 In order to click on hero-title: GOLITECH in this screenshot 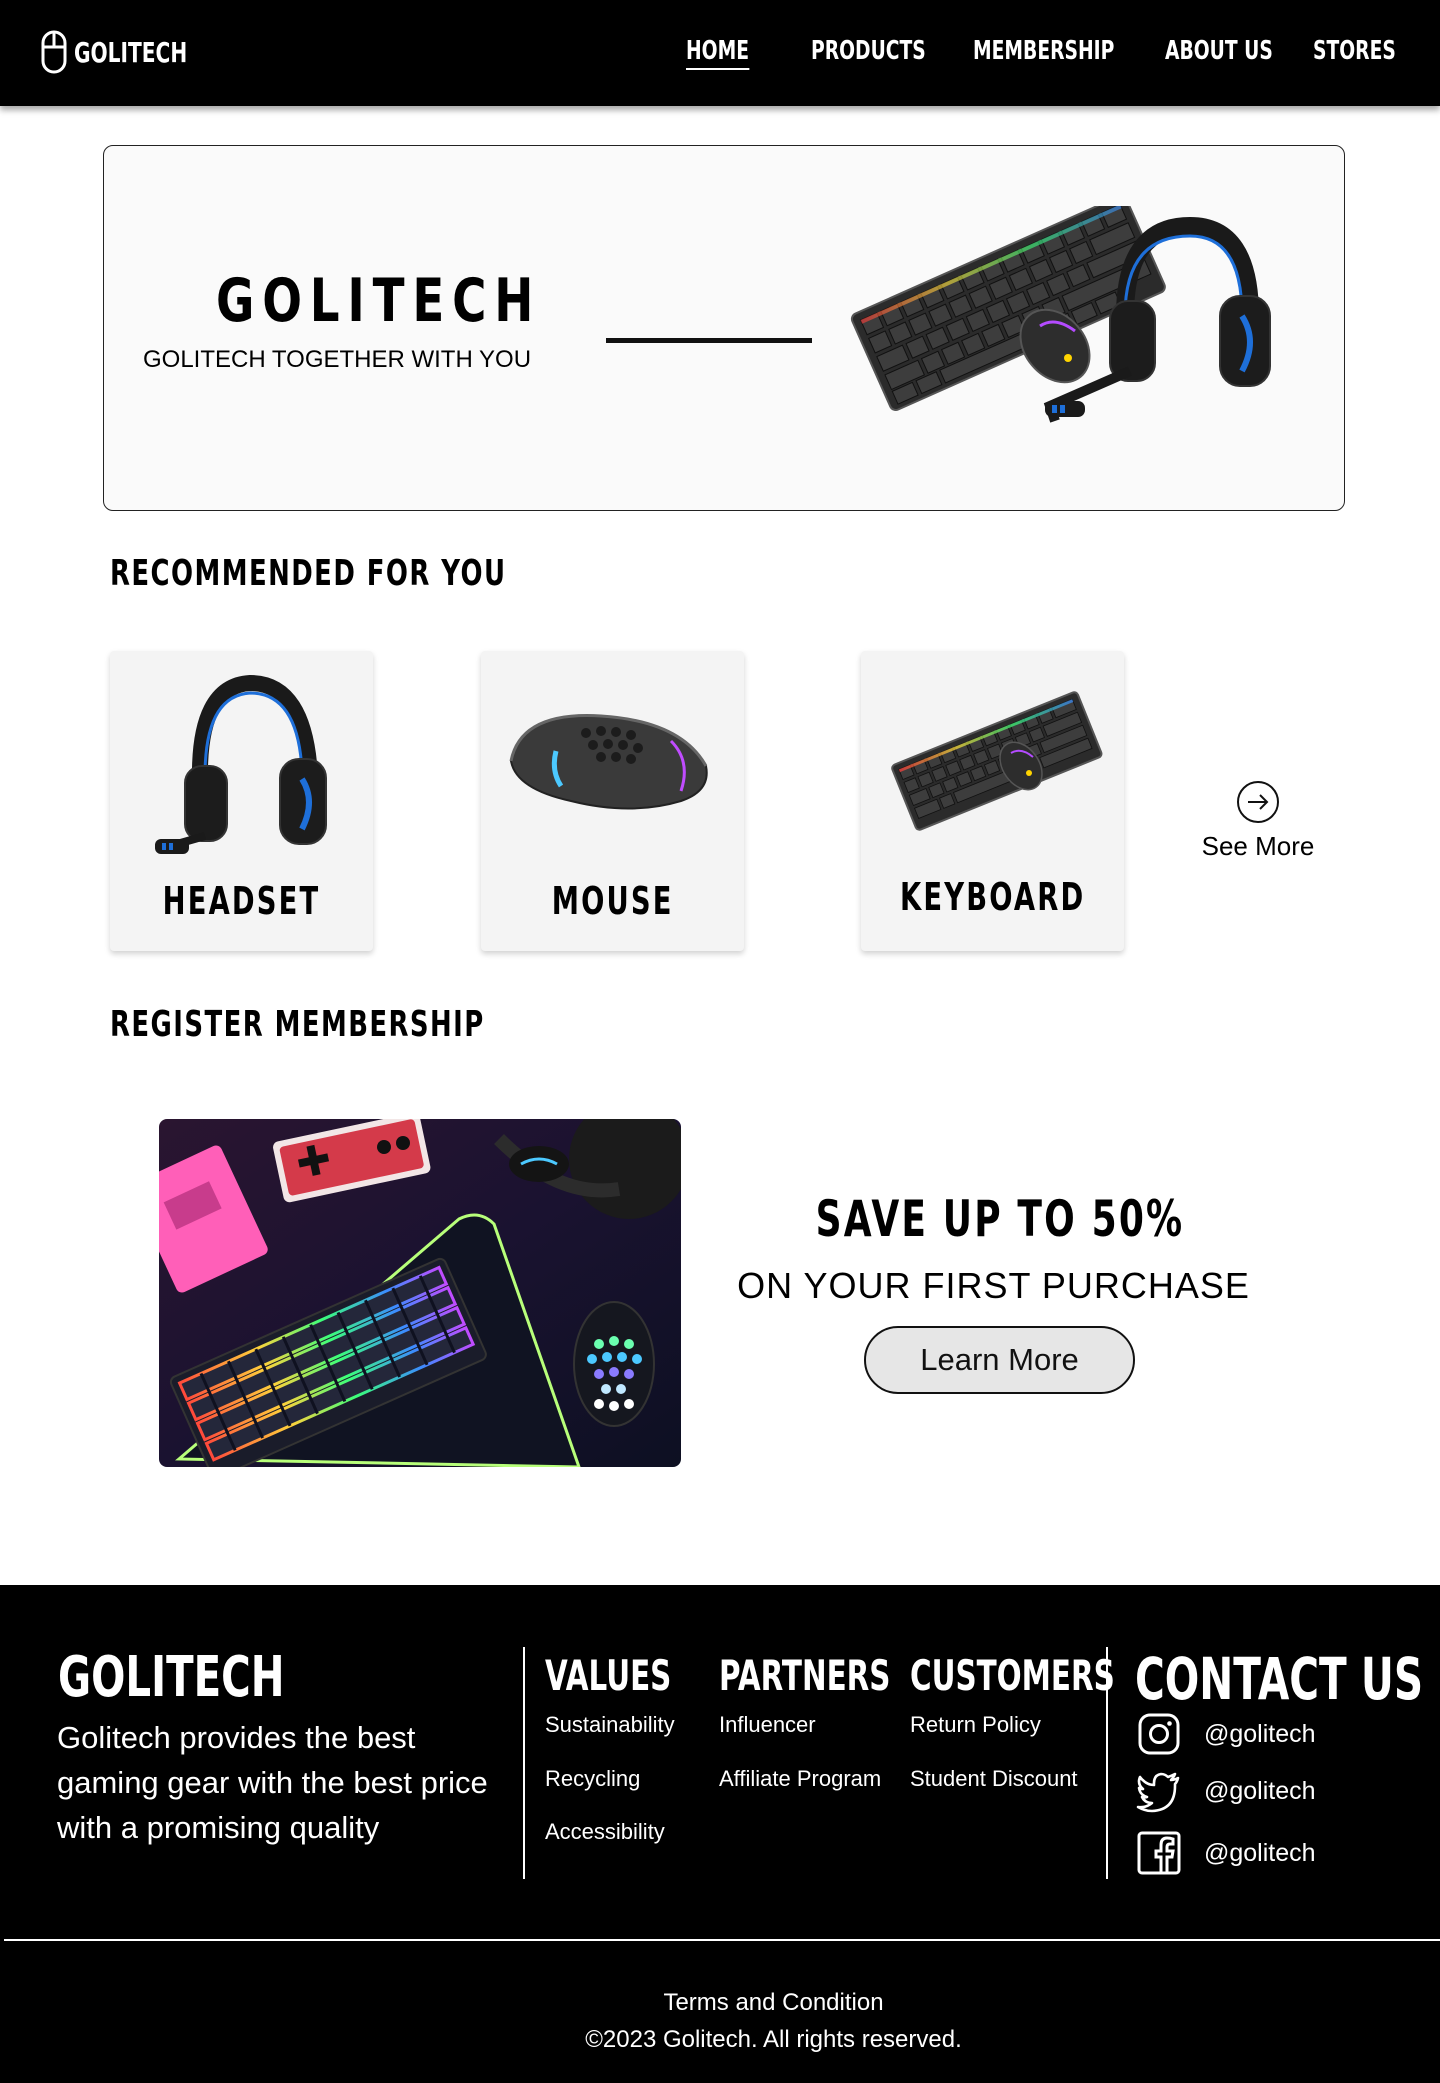, I will do `click(379, 301)`.